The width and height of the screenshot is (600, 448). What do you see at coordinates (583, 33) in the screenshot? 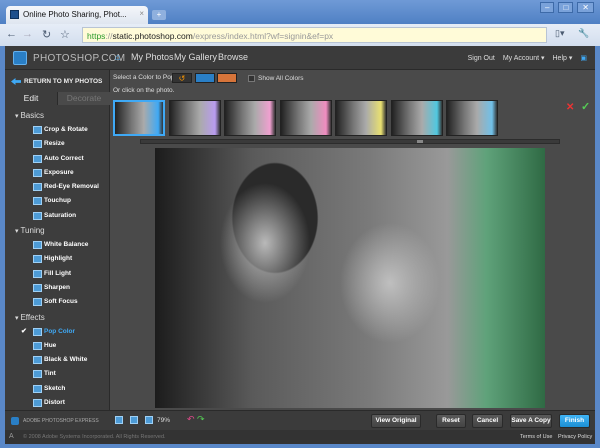
I see `wrench-icon: 🔧` at bounding box center [583, 33].